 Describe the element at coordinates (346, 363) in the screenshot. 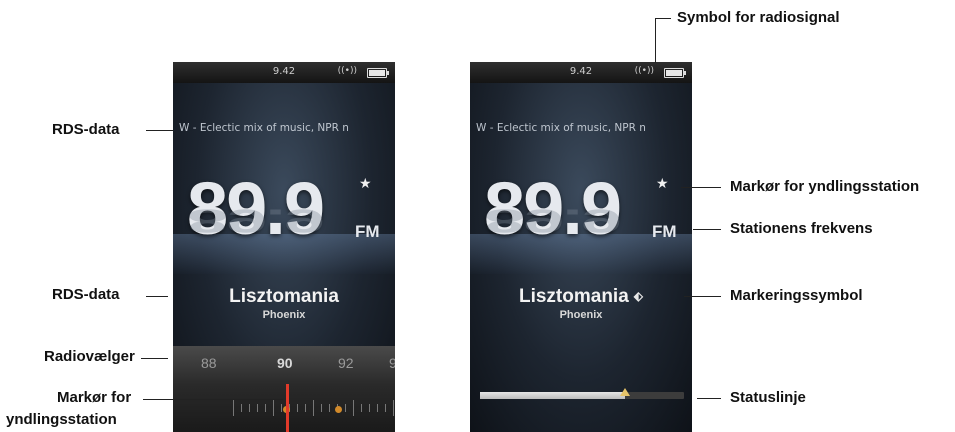

I see `tuner-label: 92` at that location.